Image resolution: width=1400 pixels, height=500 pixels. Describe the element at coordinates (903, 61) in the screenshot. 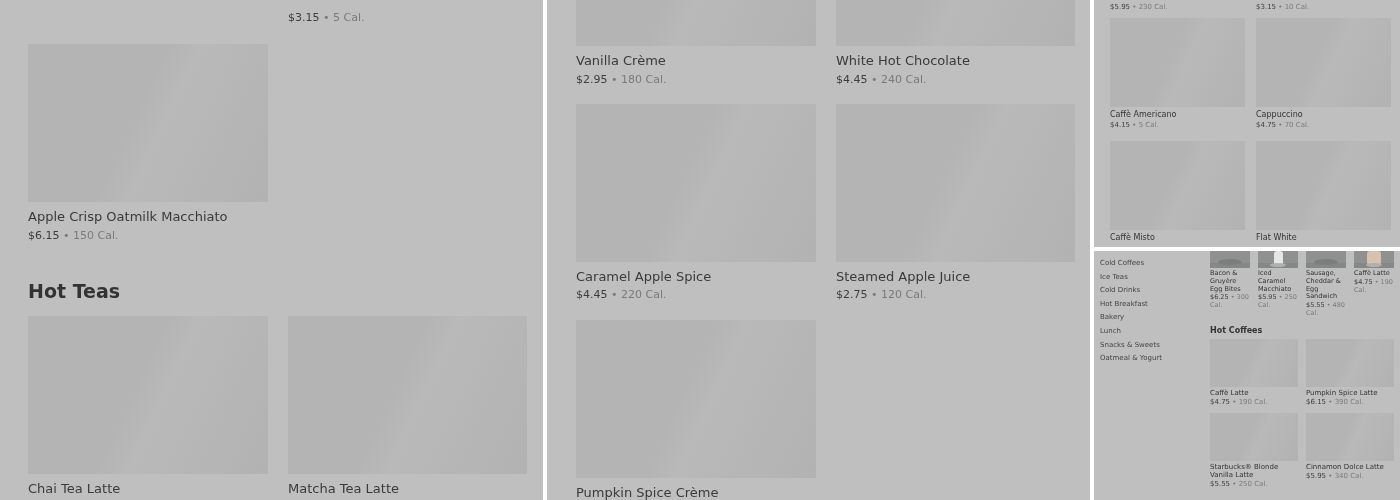

I see `item-name: White Hot Chocolate` at that location.